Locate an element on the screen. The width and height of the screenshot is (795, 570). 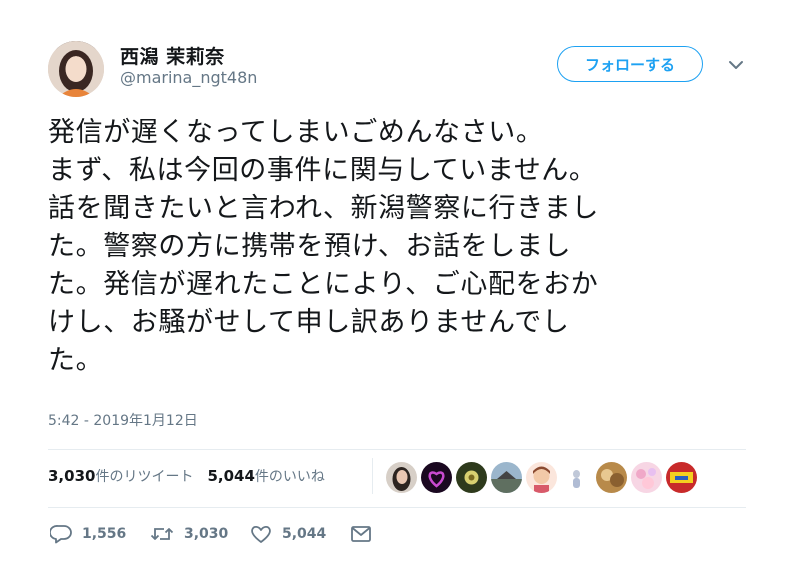
reply-button: 1,556 is located at coordinates (100, 534).